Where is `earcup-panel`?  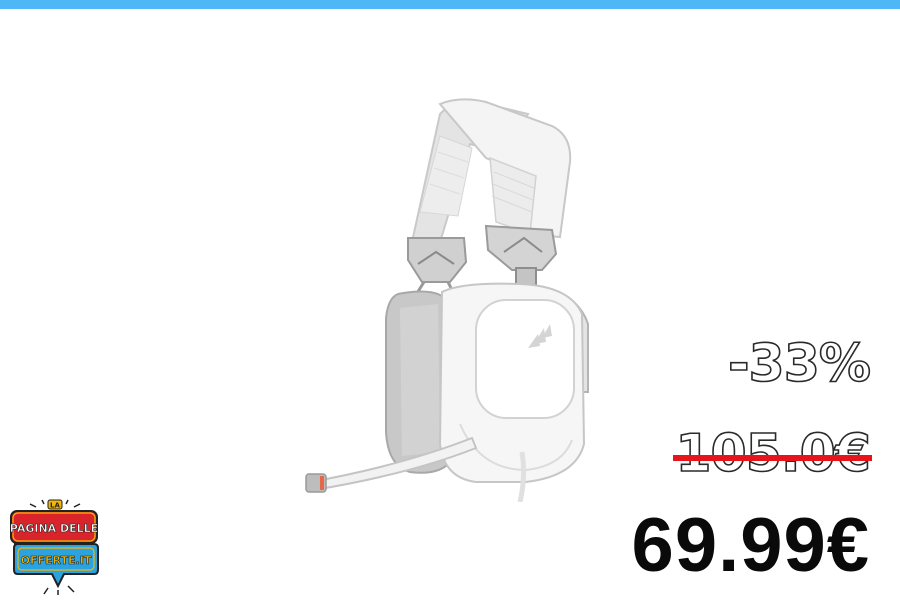 earcup-panel is located at coordinates (525, 359).